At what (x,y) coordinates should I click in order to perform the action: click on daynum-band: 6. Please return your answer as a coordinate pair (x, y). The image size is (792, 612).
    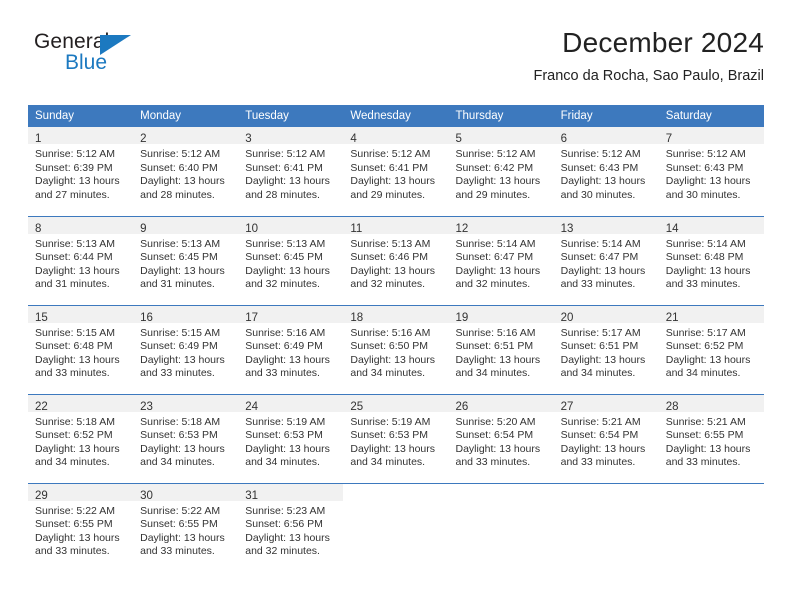
    Looking at the image, I should click on (606, 136).